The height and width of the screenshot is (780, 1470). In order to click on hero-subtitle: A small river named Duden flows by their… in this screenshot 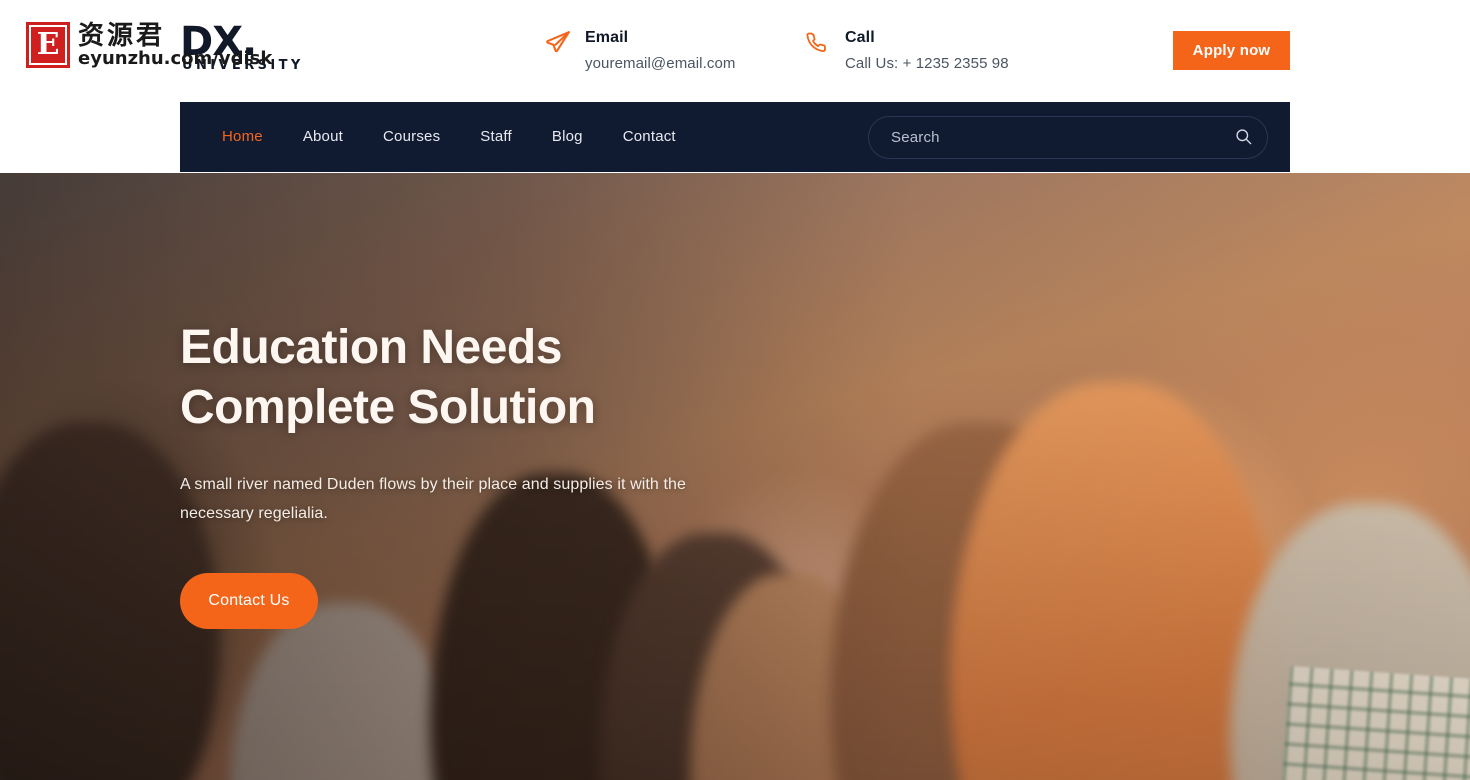, I will do `click(433, 499)`.